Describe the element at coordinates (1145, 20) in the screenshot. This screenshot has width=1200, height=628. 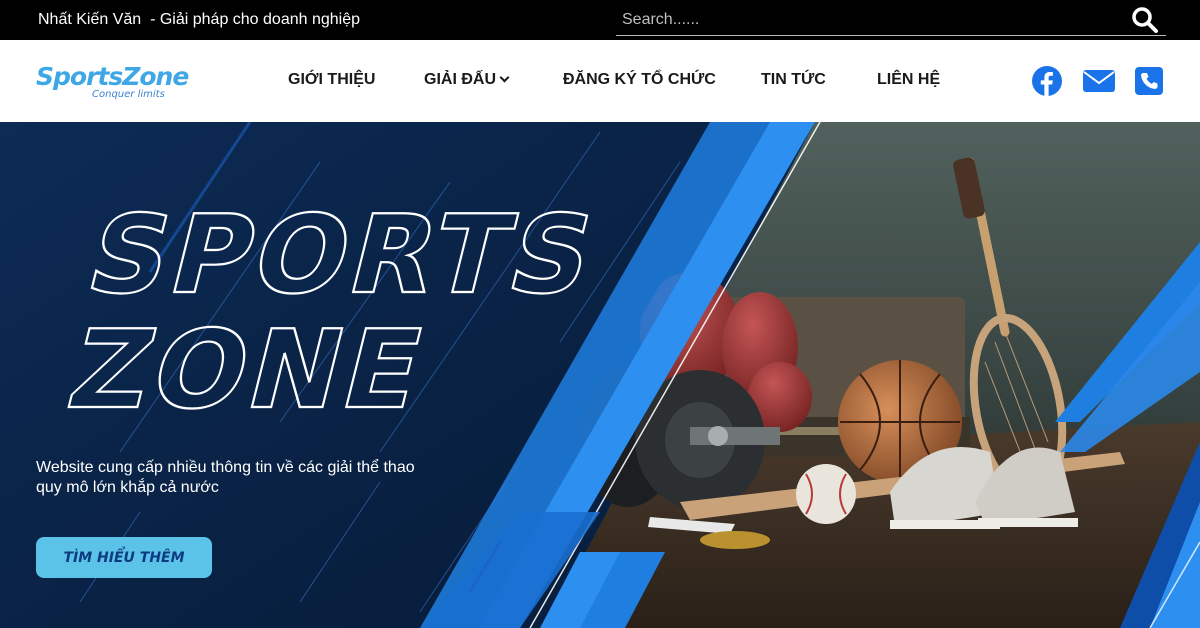
I see `search-icon` at that location.